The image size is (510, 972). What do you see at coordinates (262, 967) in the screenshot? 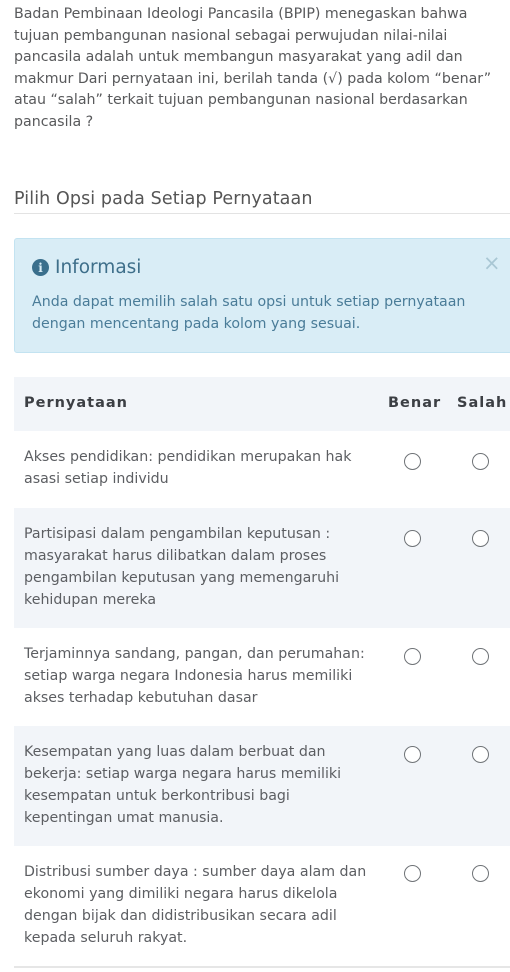
I see `table-bottom-border` at bounding box center [262, 967].